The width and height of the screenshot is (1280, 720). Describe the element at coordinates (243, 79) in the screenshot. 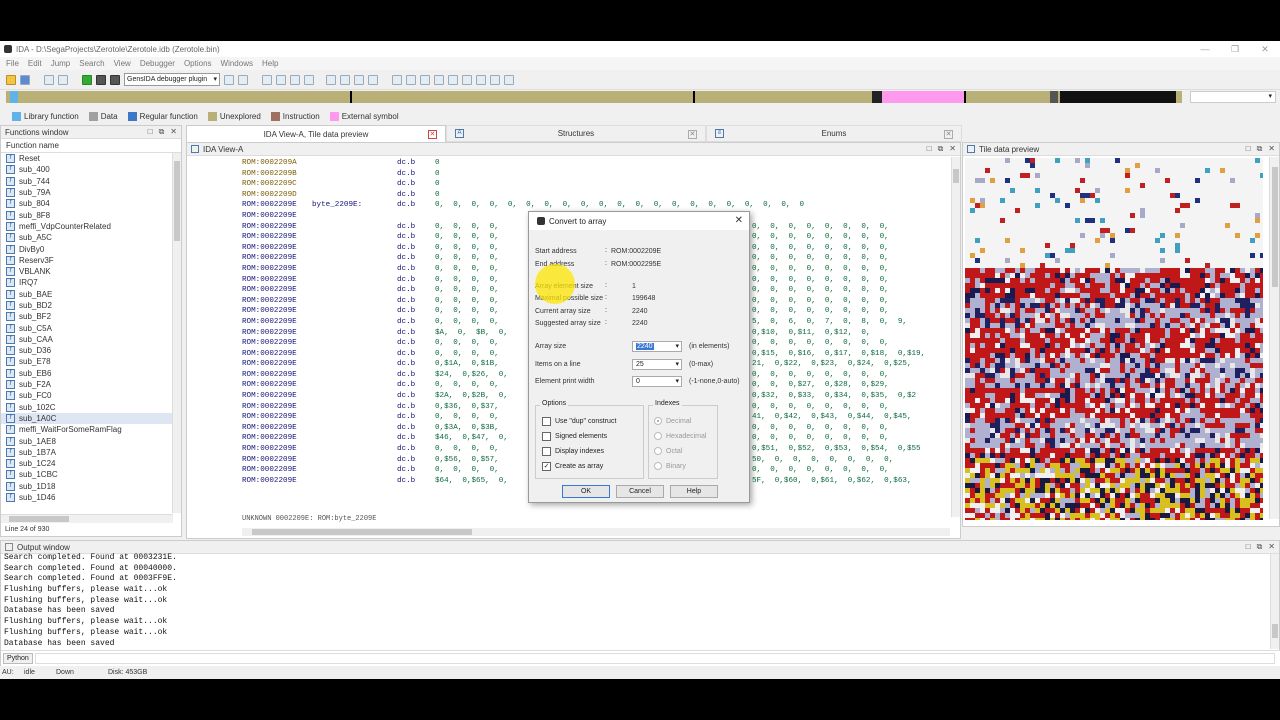

I see `step-icon` at that location.